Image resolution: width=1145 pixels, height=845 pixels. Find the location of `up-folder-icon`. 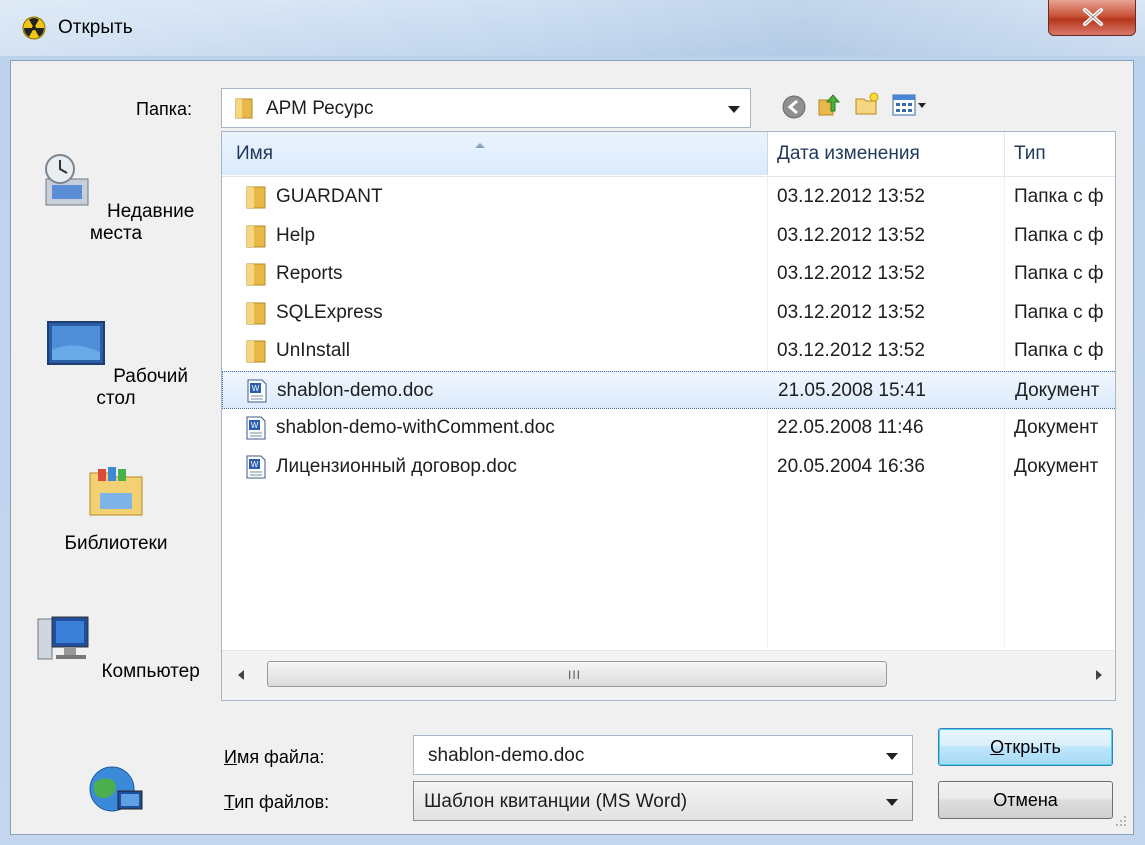

up-folder-icon is located at coordinates (829, 104).